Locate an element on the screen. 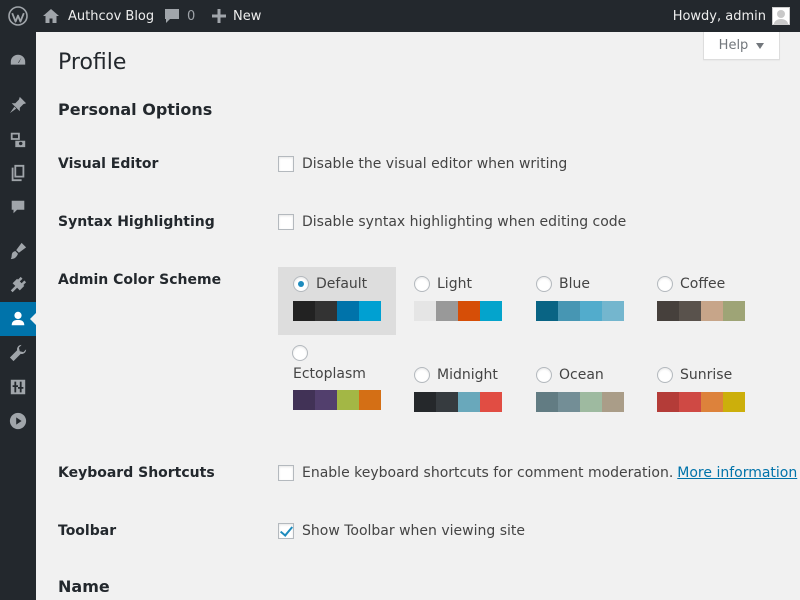 This screenshot has width=800, height=600. color-scheme-option: Coffee is located at coordinates (701, 301).